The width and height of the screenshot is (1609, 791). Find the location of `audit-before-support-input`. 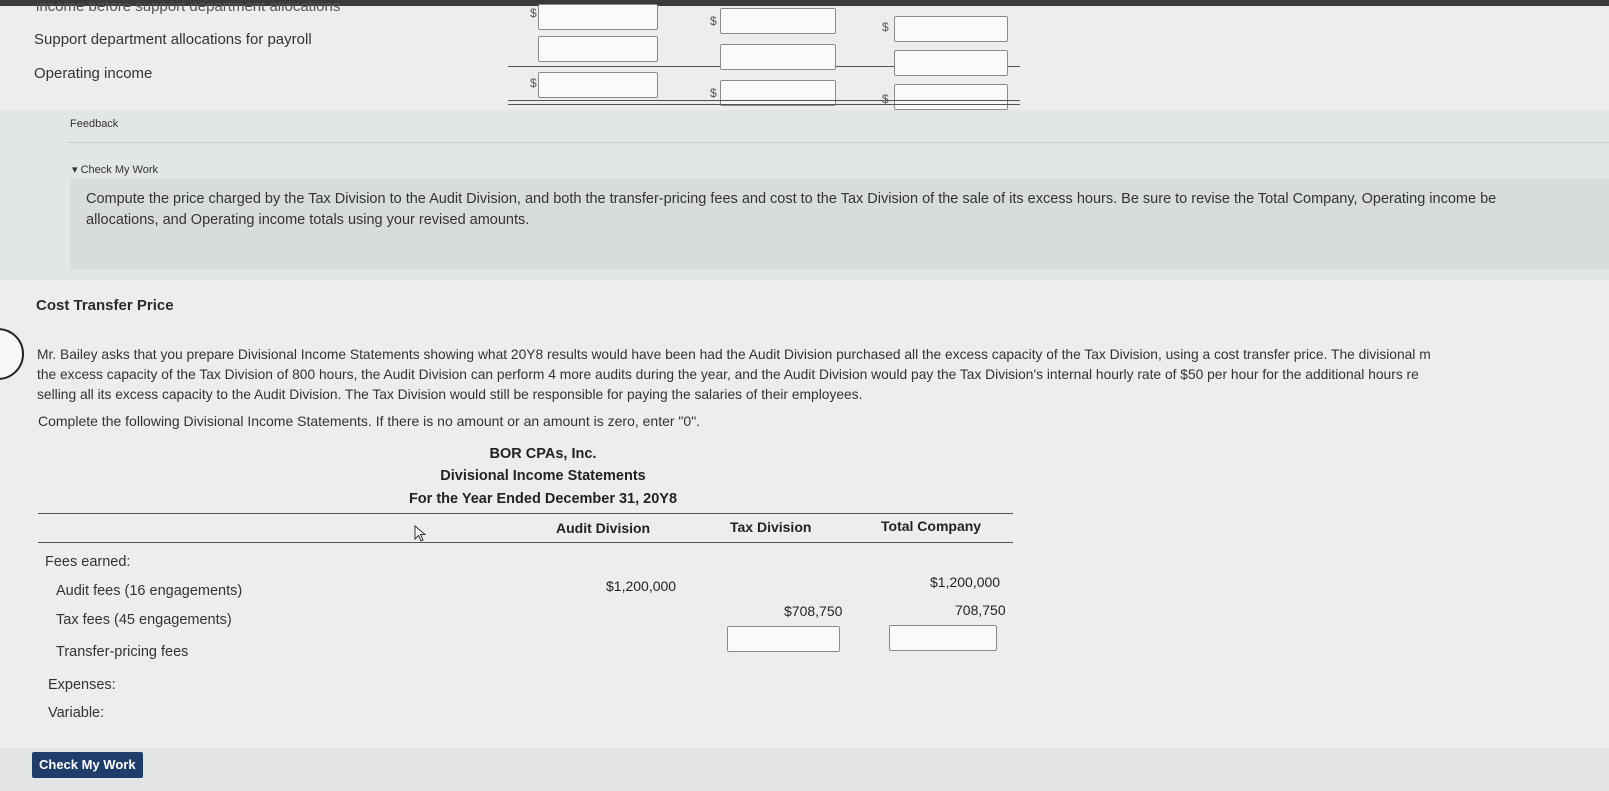

audit-before-support-input is located at coordinates (598, 17).